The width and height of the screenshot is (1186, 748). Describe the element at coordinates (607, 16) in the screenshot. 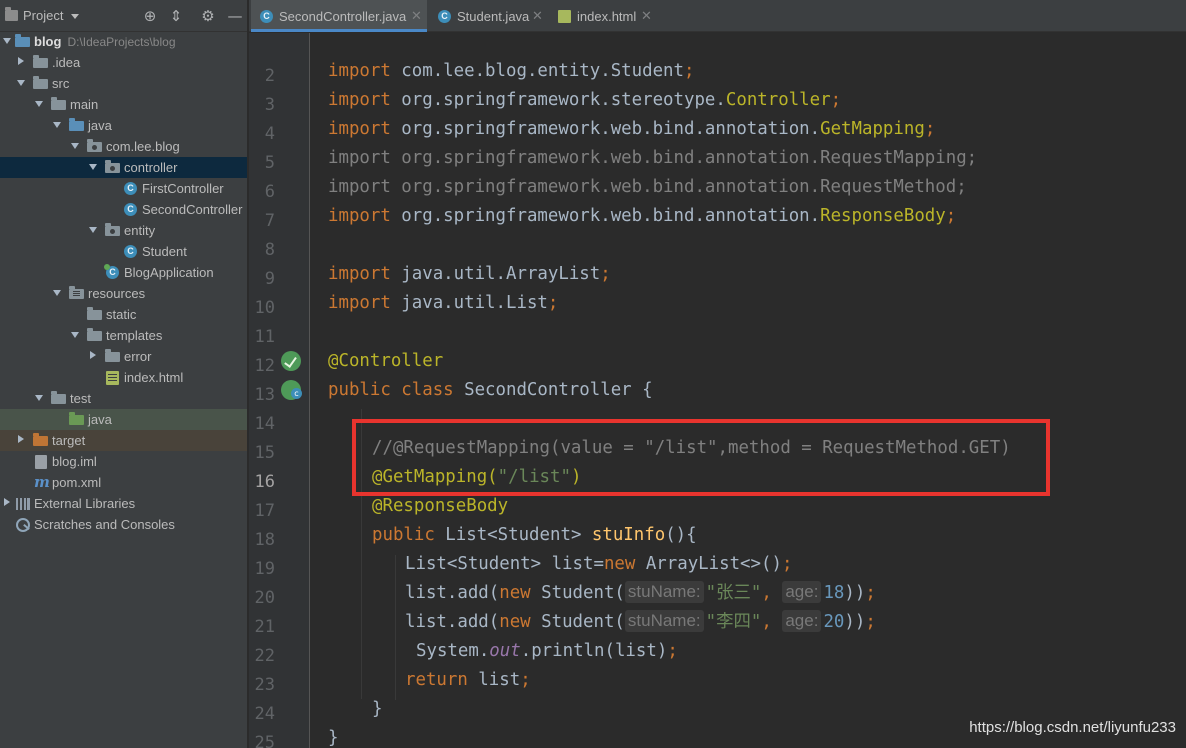

I see `tab-label: index.html` at that location.